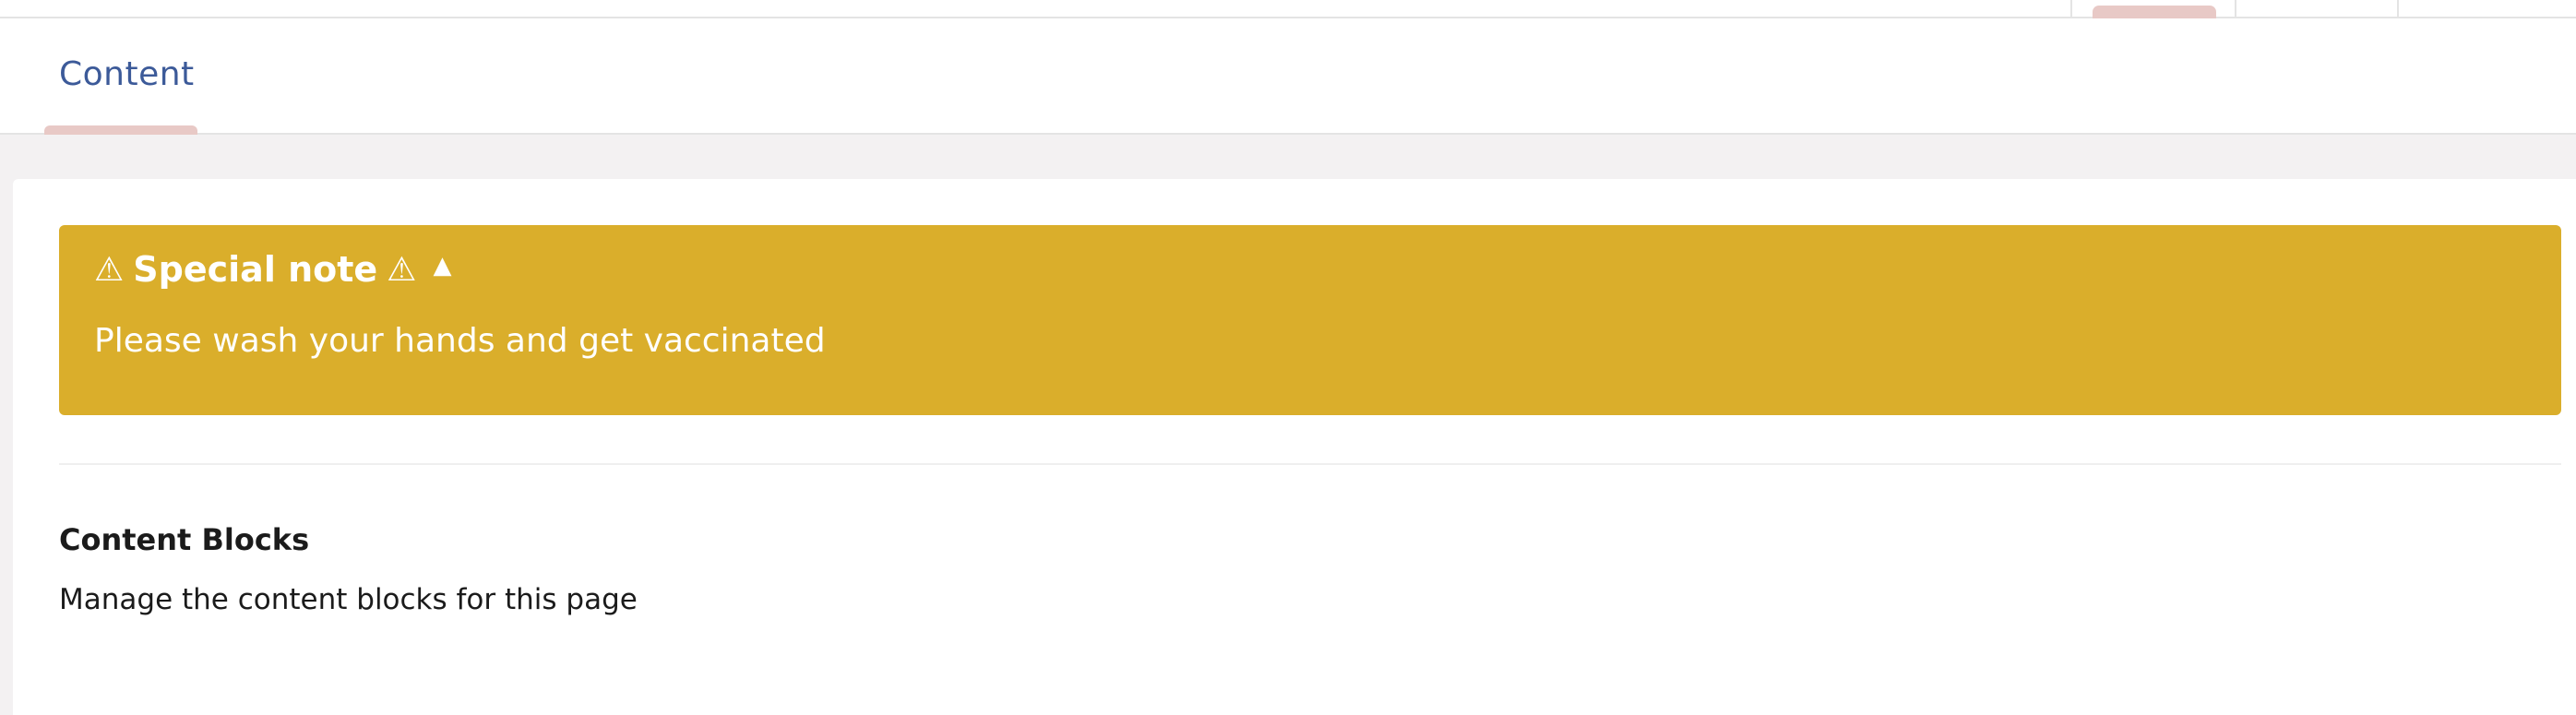 Image resolution: width=2576 pixels, height=715 pixels. I want to click on top-toolbar-strip, so click(1288, 9).